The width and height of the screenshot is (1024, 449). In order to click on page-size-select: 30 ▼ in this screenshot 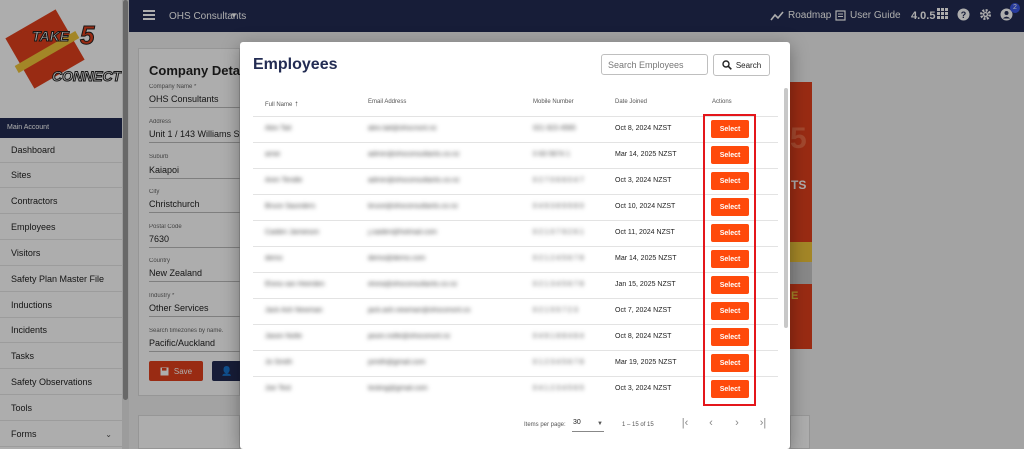, I will do `click(588, 425)`.